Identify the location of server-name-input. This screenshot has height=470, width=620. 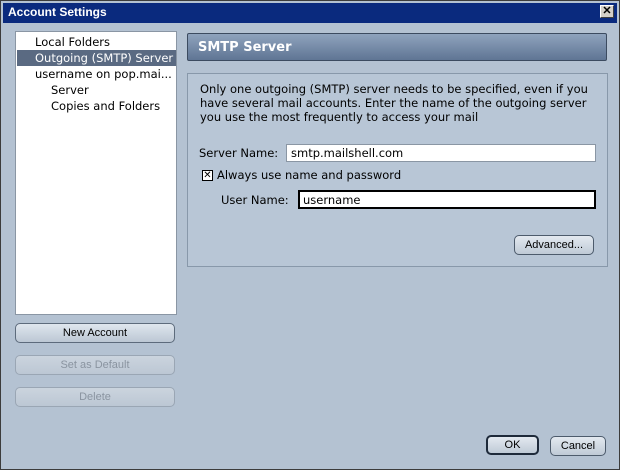
(441, 153).